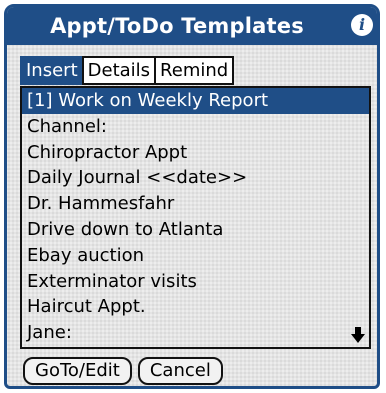 Image resolution: width=386 pixels, height=393 pixels. Describe the element at coordinates (195, 204) in the screenshot. I see `list-item: Dr. Hammesfahr` at that location.